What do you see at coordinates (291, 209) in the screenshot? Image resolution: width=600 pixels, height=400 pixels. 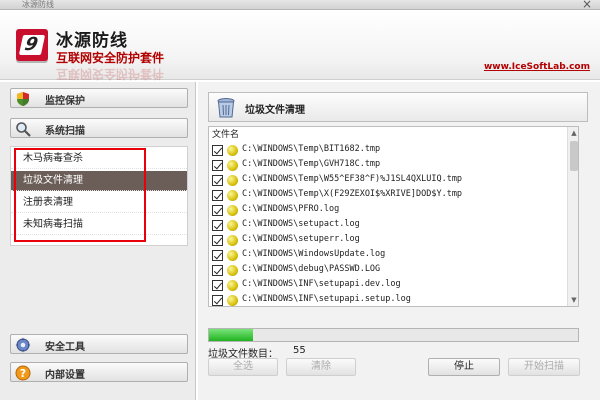 I see `file-path: C:\WINDOWS\PFRO.log` at bounding box center [291, 209].